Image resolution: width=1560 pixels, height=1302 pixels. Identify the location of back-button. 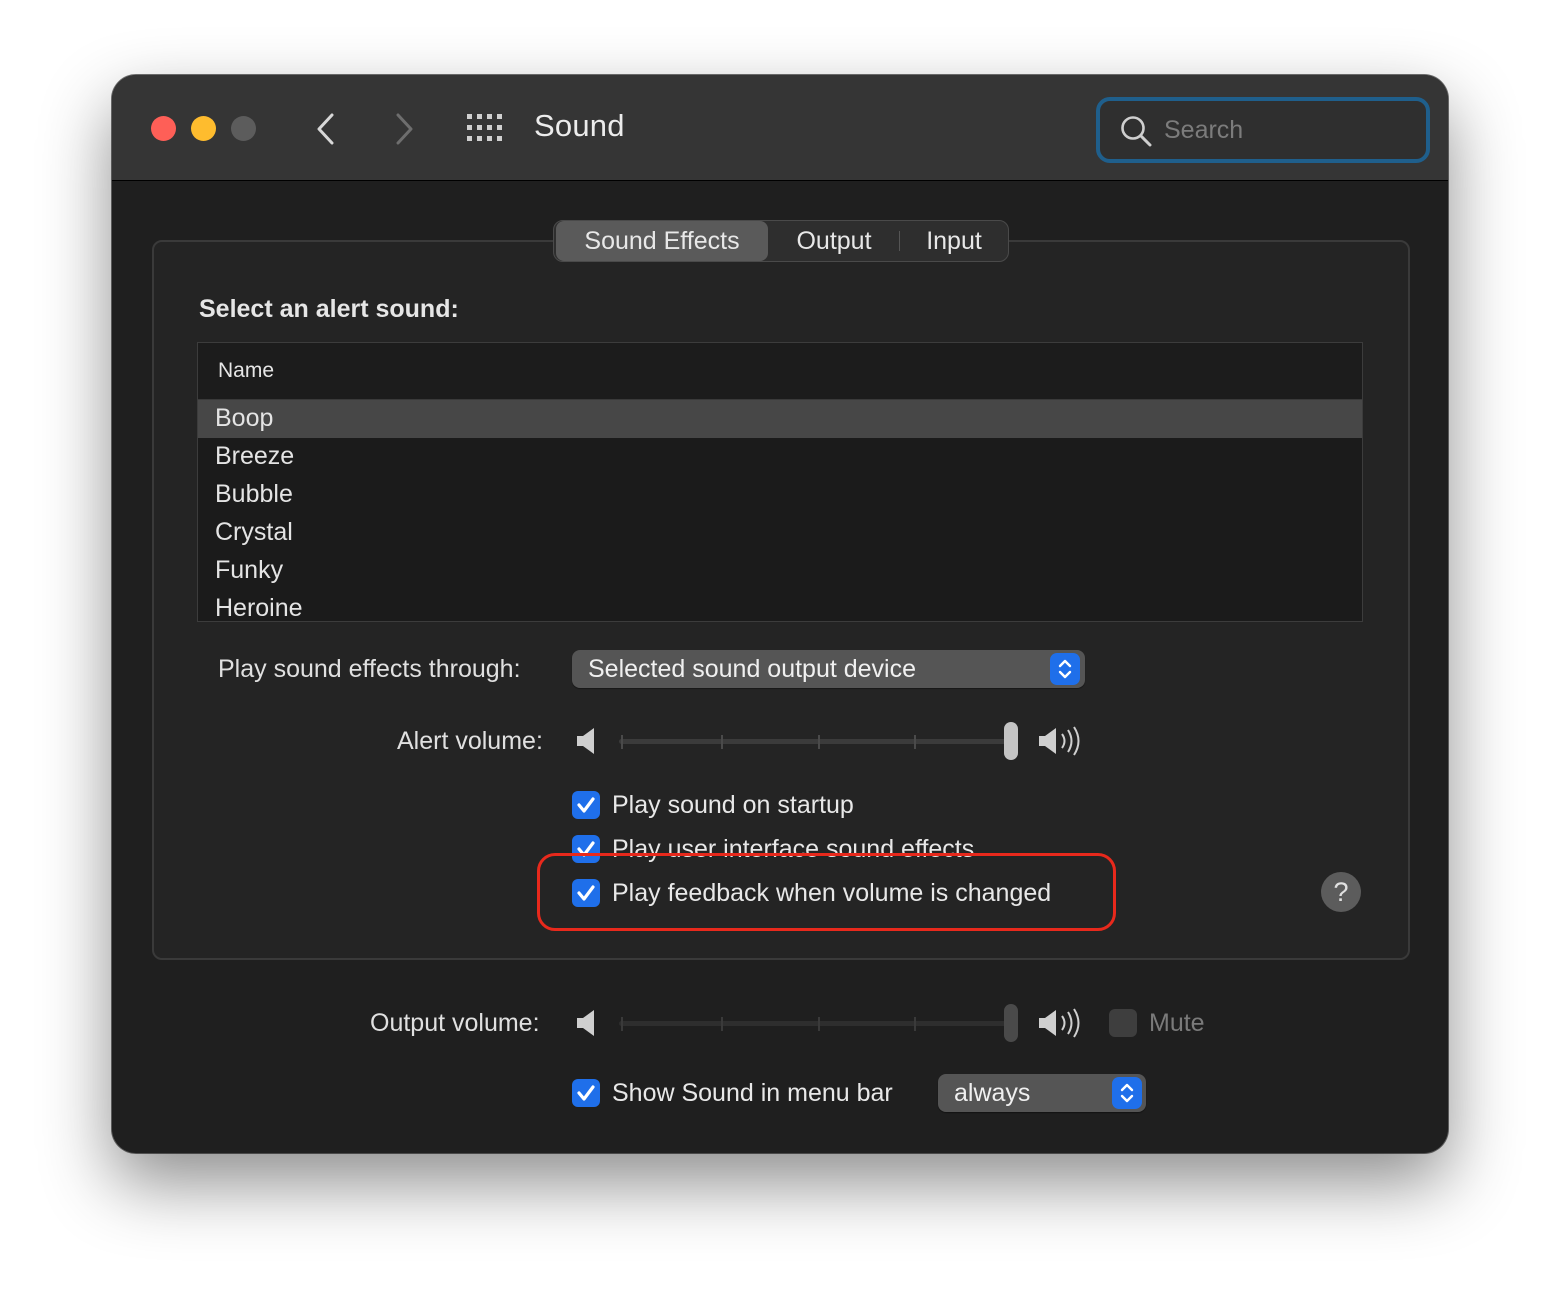
(327, 129).